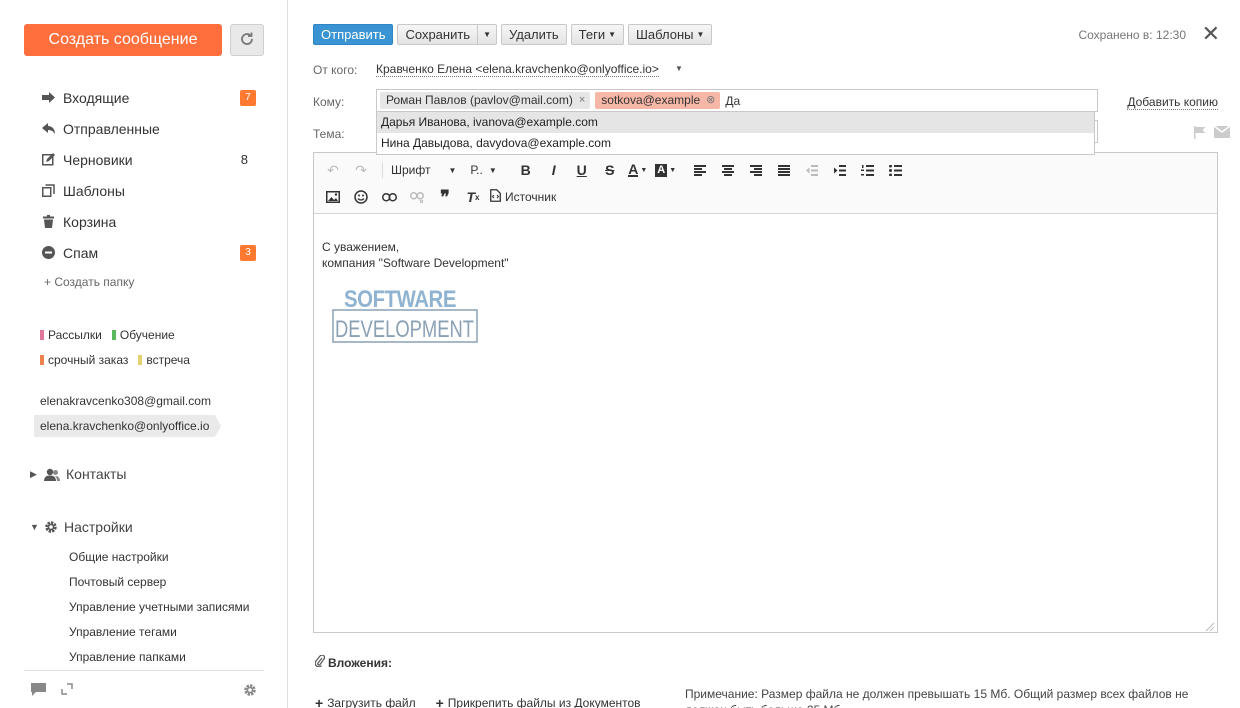 The height and width of the screenshot is (708, 1240). I want to click on subject-icons, so click(1212, 133).